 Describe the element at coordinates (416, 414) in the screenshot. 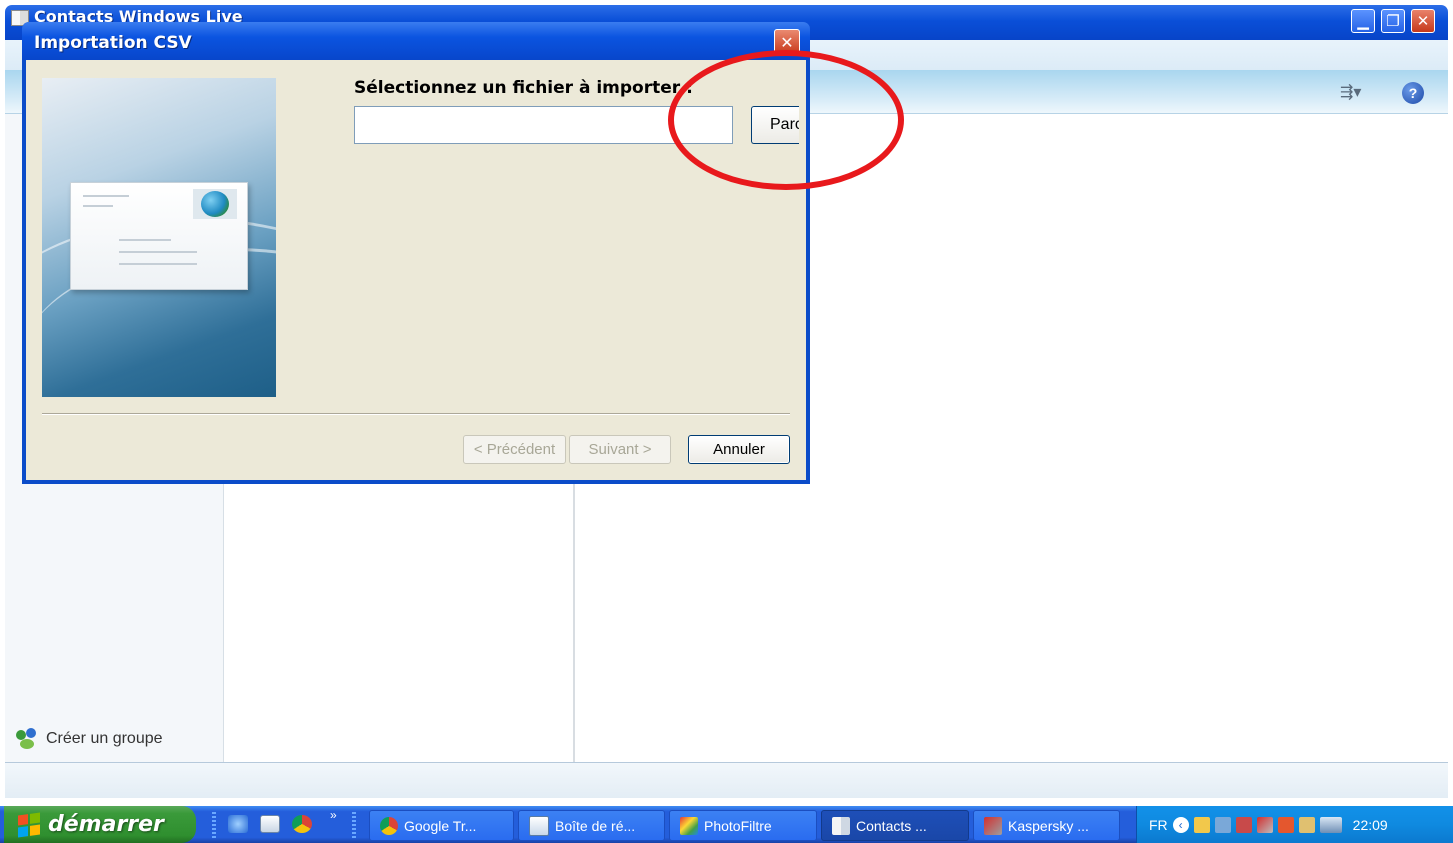

I see `dialog-separator` at that location.